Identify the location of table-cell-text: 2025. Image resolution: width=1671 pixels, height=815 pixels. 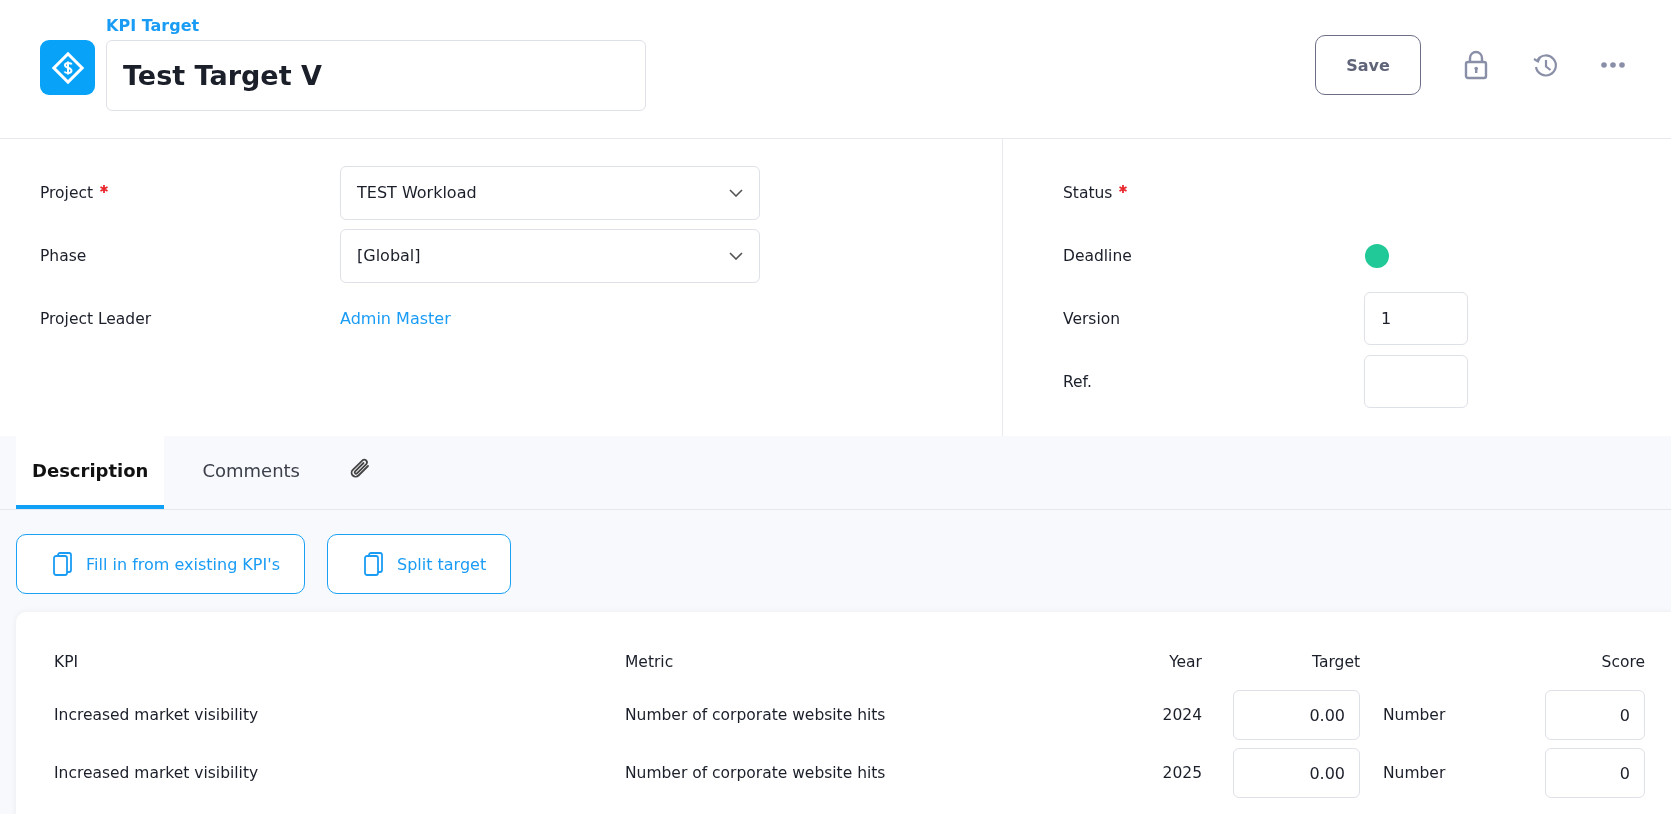
(1181, 773).